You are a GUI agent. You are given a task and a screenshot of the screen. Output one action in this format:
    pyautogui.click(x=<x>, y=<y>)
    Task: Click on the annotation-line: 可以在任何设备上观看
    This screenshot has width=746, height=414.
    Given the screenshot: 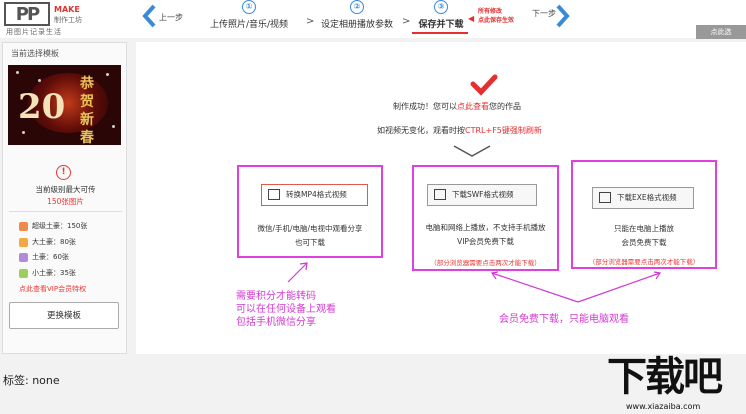 What is the action you would take?
    pyautogui.click(x=286, y=309)
    